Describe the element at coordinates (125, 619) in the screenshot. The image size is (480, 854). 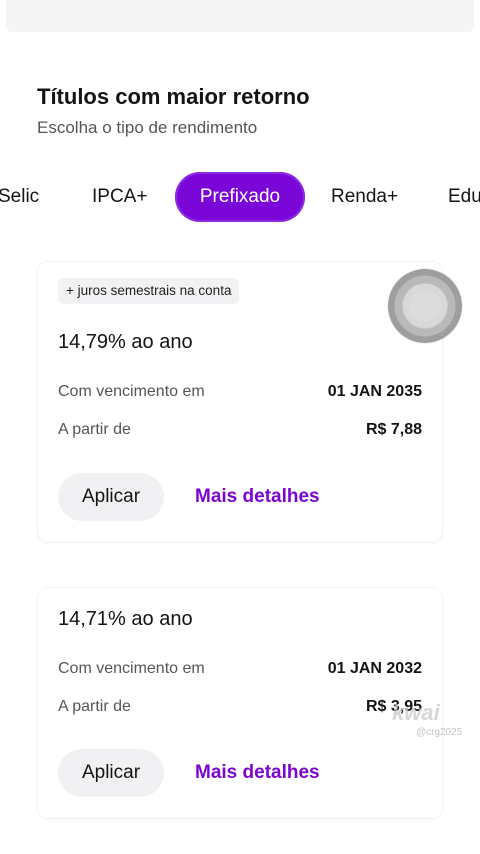
I see `annual-rate: 14,71% ao ano` at that location.